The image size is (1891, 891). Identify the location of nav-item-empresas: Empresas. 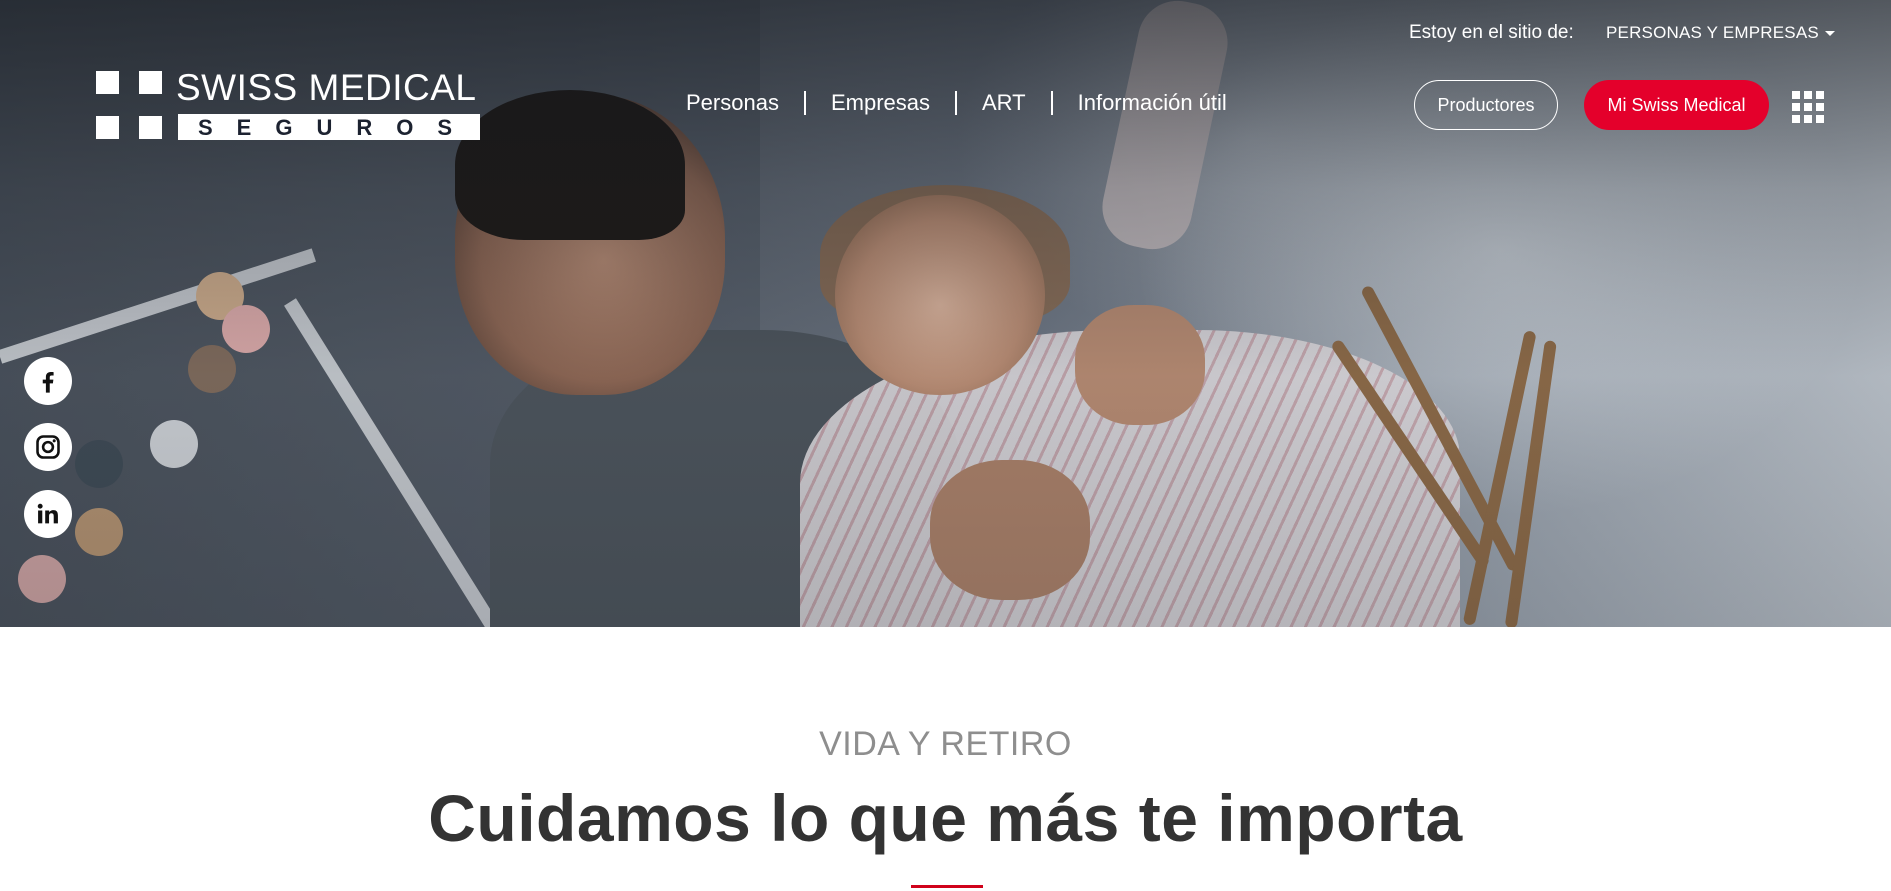
(880, 103).